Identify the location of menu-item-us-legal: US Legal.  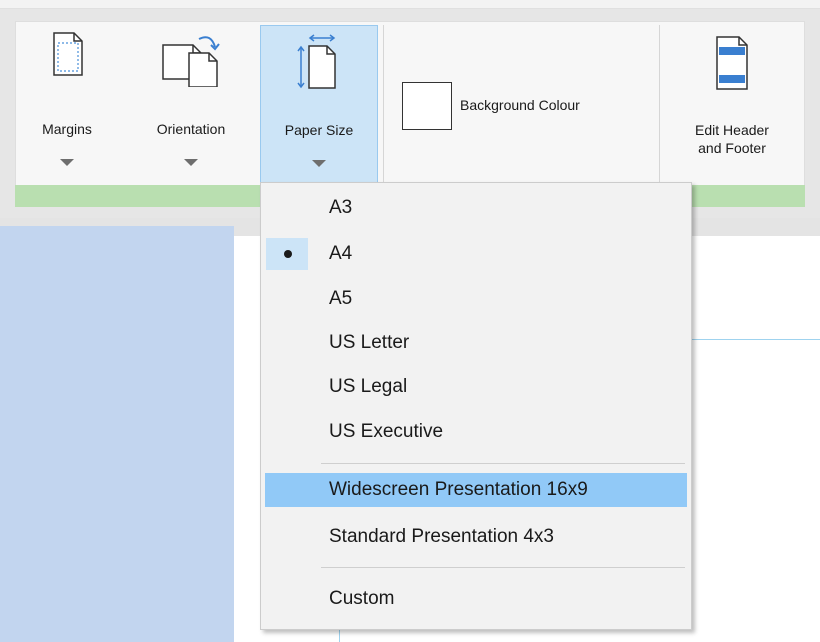
(476, 387).